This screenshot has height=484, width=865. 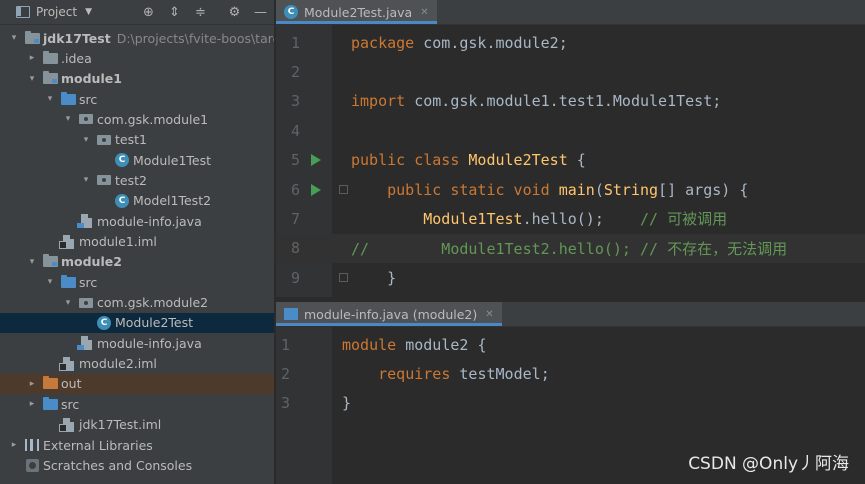 I want to click on project-view-selector: Project, so click(x=56, y=12).